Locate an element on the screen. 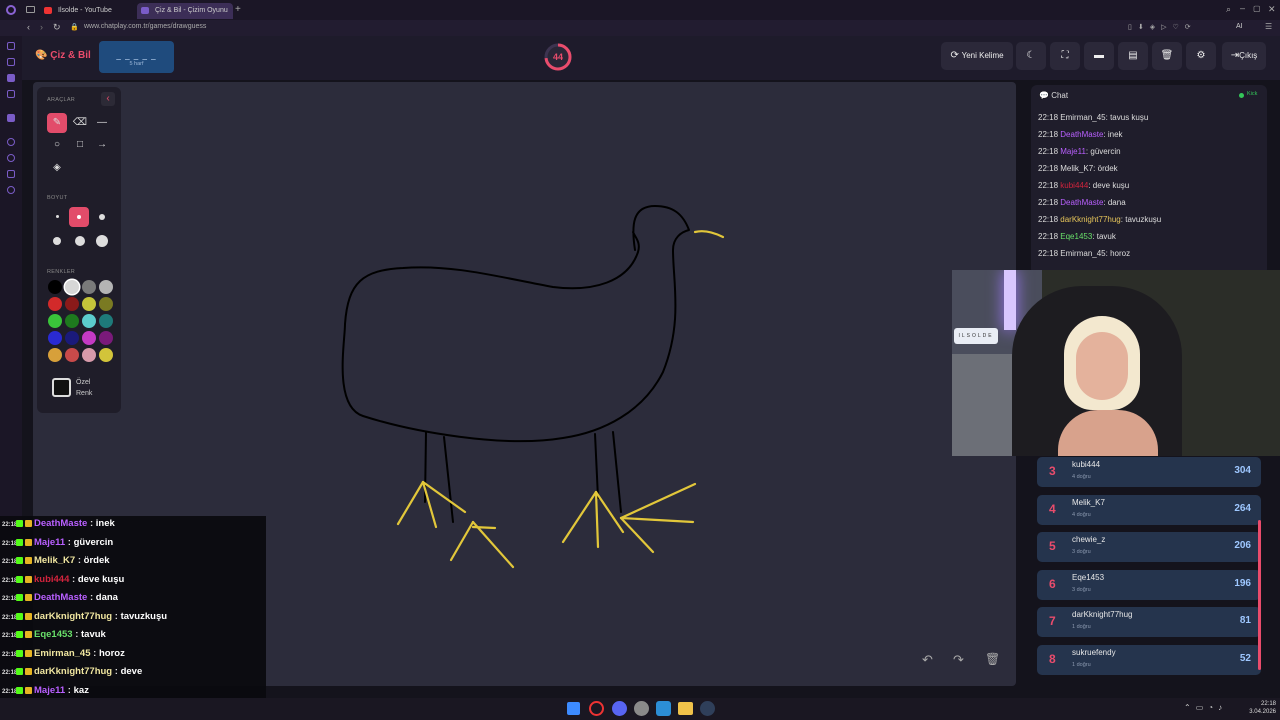 The height and width of the screenshot is (720, 1280). opera-taskbar-icon is located at coordinates (596, 708).